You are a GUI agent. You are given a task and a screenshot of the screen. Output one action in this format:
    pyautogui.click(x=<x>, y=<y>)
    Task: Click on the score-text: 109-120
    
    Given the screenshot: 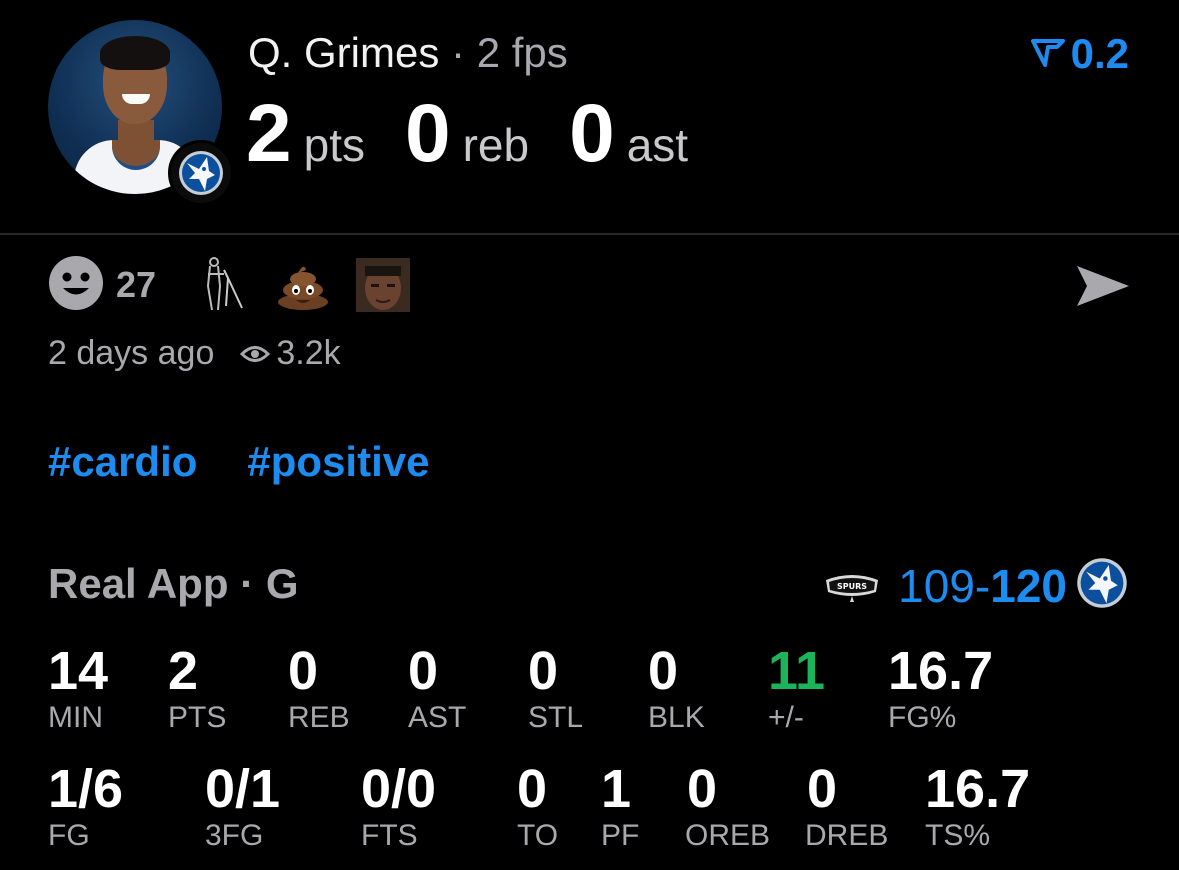 What is the action you would take?
    pyautogui.click(x=982, y=586)
    